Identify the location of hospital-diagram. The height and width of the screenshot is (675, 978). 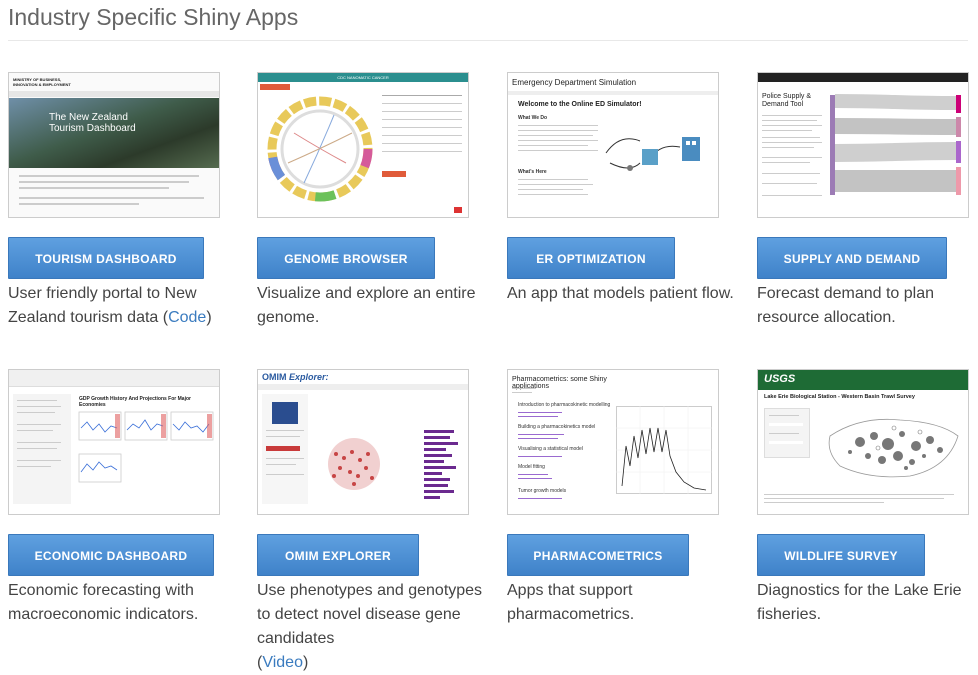
(652, 154).